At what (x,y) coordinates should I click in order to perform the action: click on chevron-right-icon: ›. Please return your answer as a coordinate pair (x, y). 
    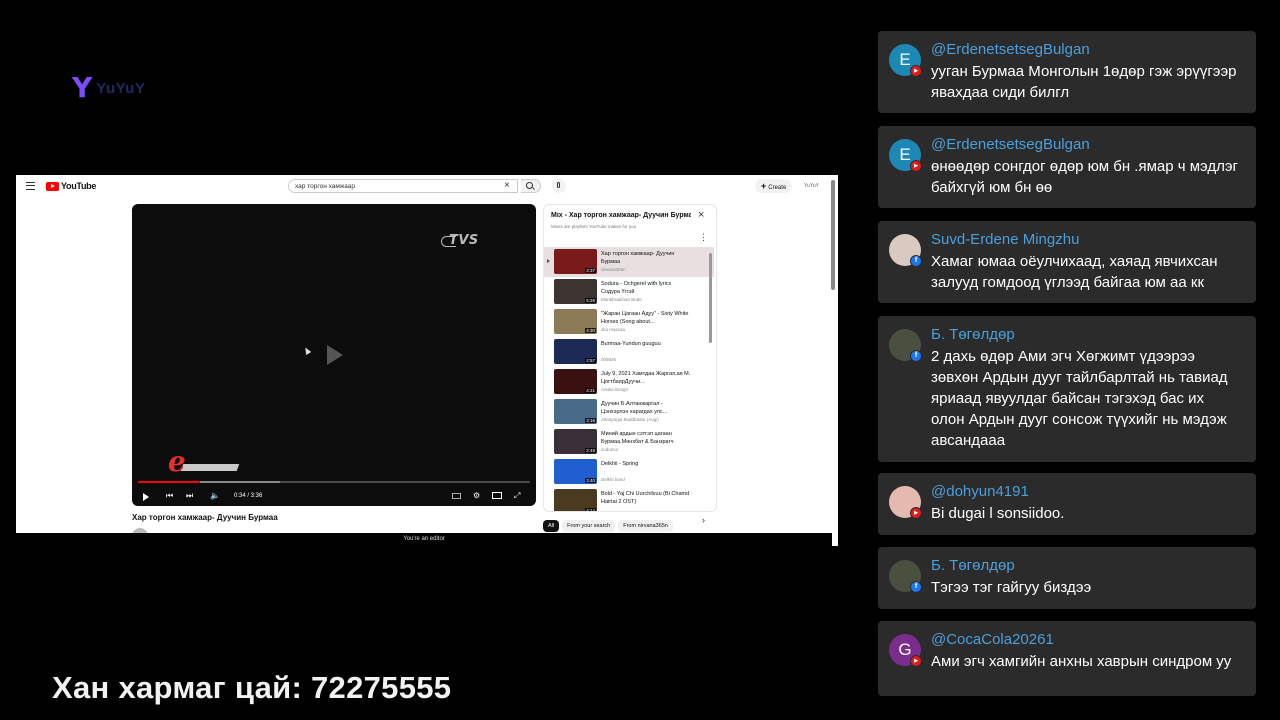
    Looking at the image, I should click on (703, 520).